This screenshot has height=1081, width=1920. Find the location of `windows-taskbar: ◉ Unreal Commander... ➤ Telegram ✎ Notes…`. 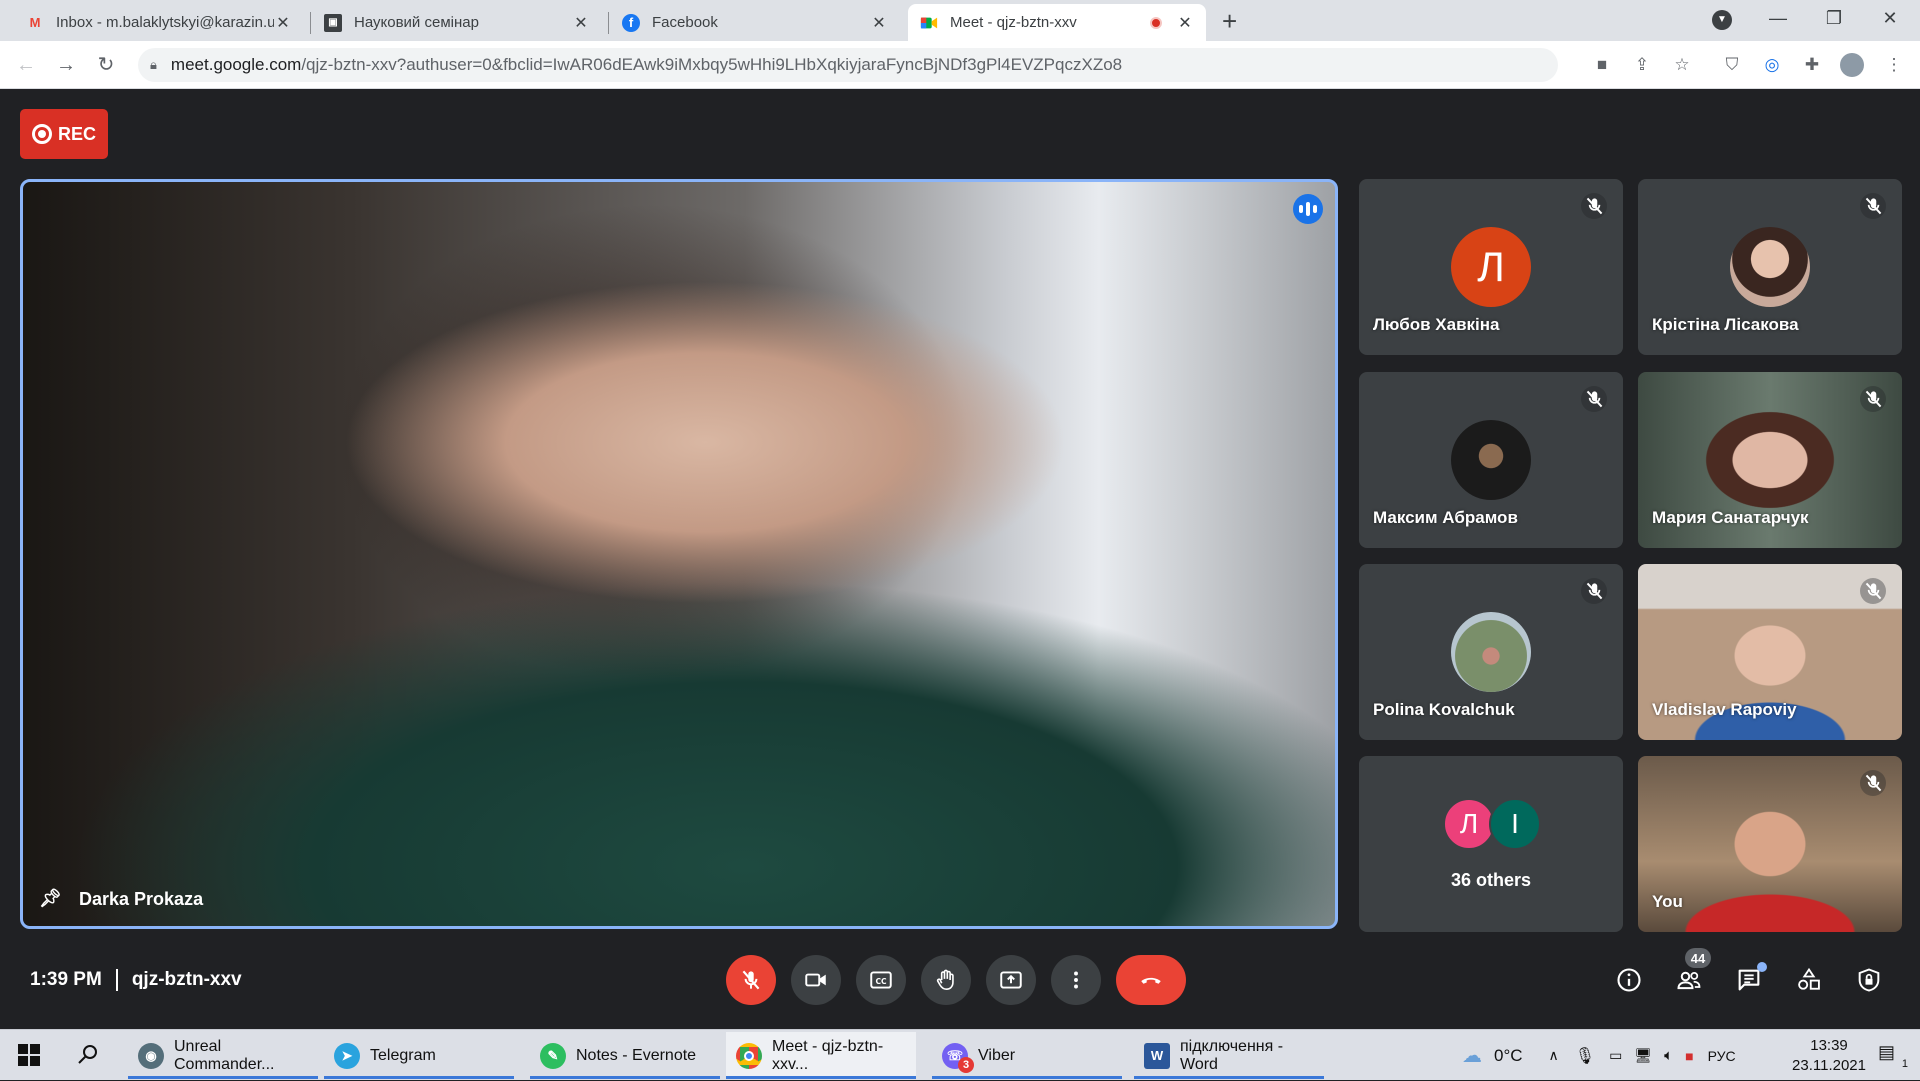

windows-taskbar: ◉ Unreal Commander... ➤ Telegram ✎ Notes… is located at coordinates (960, 1054).